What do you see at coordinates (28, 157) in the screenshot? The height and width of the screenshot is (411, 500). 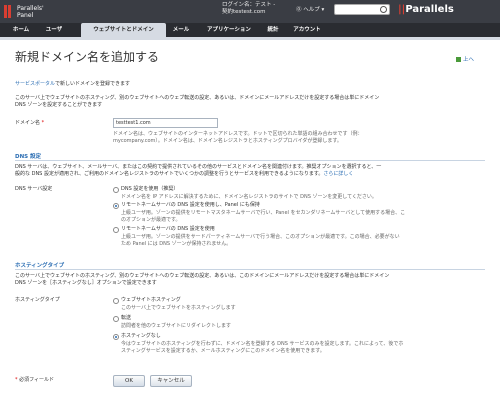 I see `dns-section-heading: DNS 設定` at bounding box center [28, 157].